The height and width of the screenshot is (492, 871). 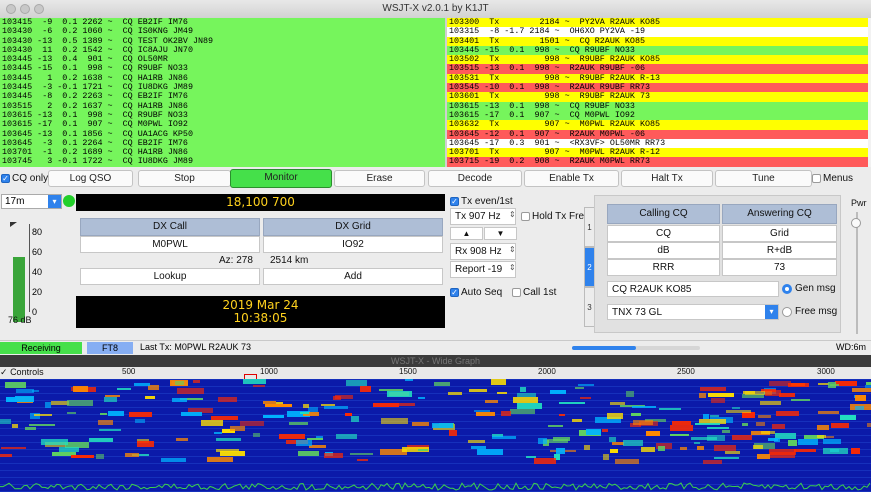 I want to click on add-button: Add, so click(x=353, y=276).